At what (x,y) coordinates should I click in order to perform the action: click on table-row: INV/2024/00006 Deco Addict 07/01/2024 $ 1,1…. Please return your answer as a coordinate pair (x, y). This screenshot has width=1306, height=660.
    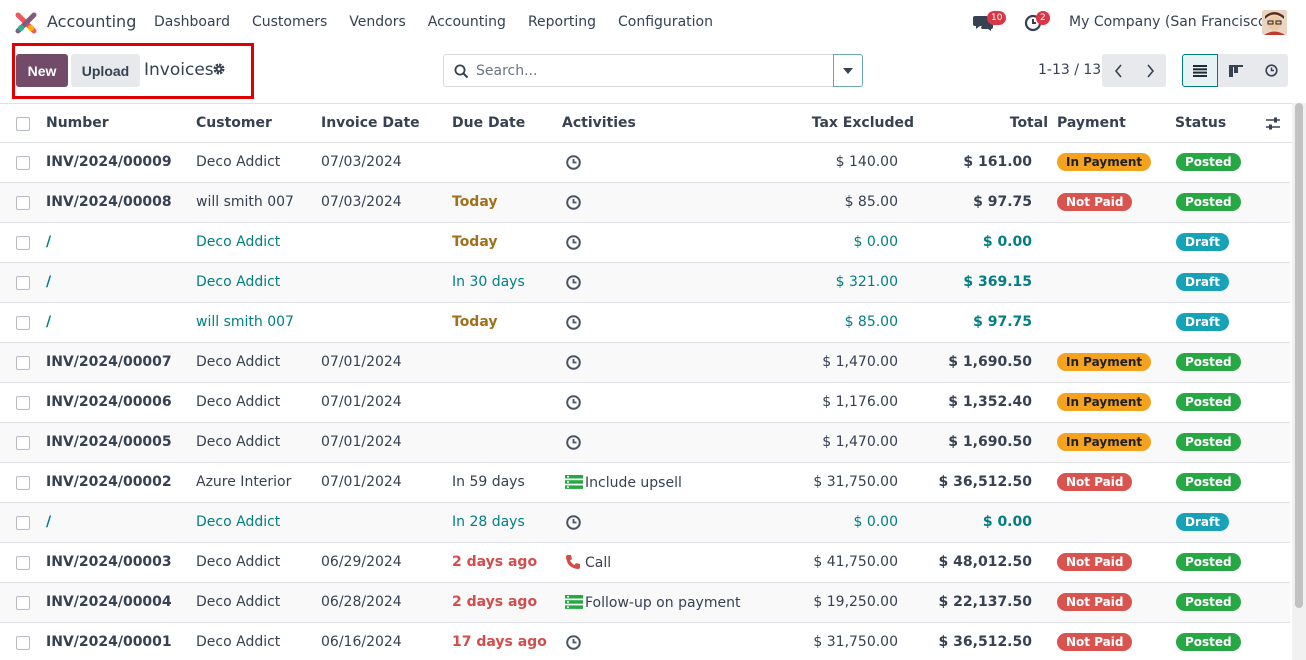
    Looking at the image, I should click on (645, 403).